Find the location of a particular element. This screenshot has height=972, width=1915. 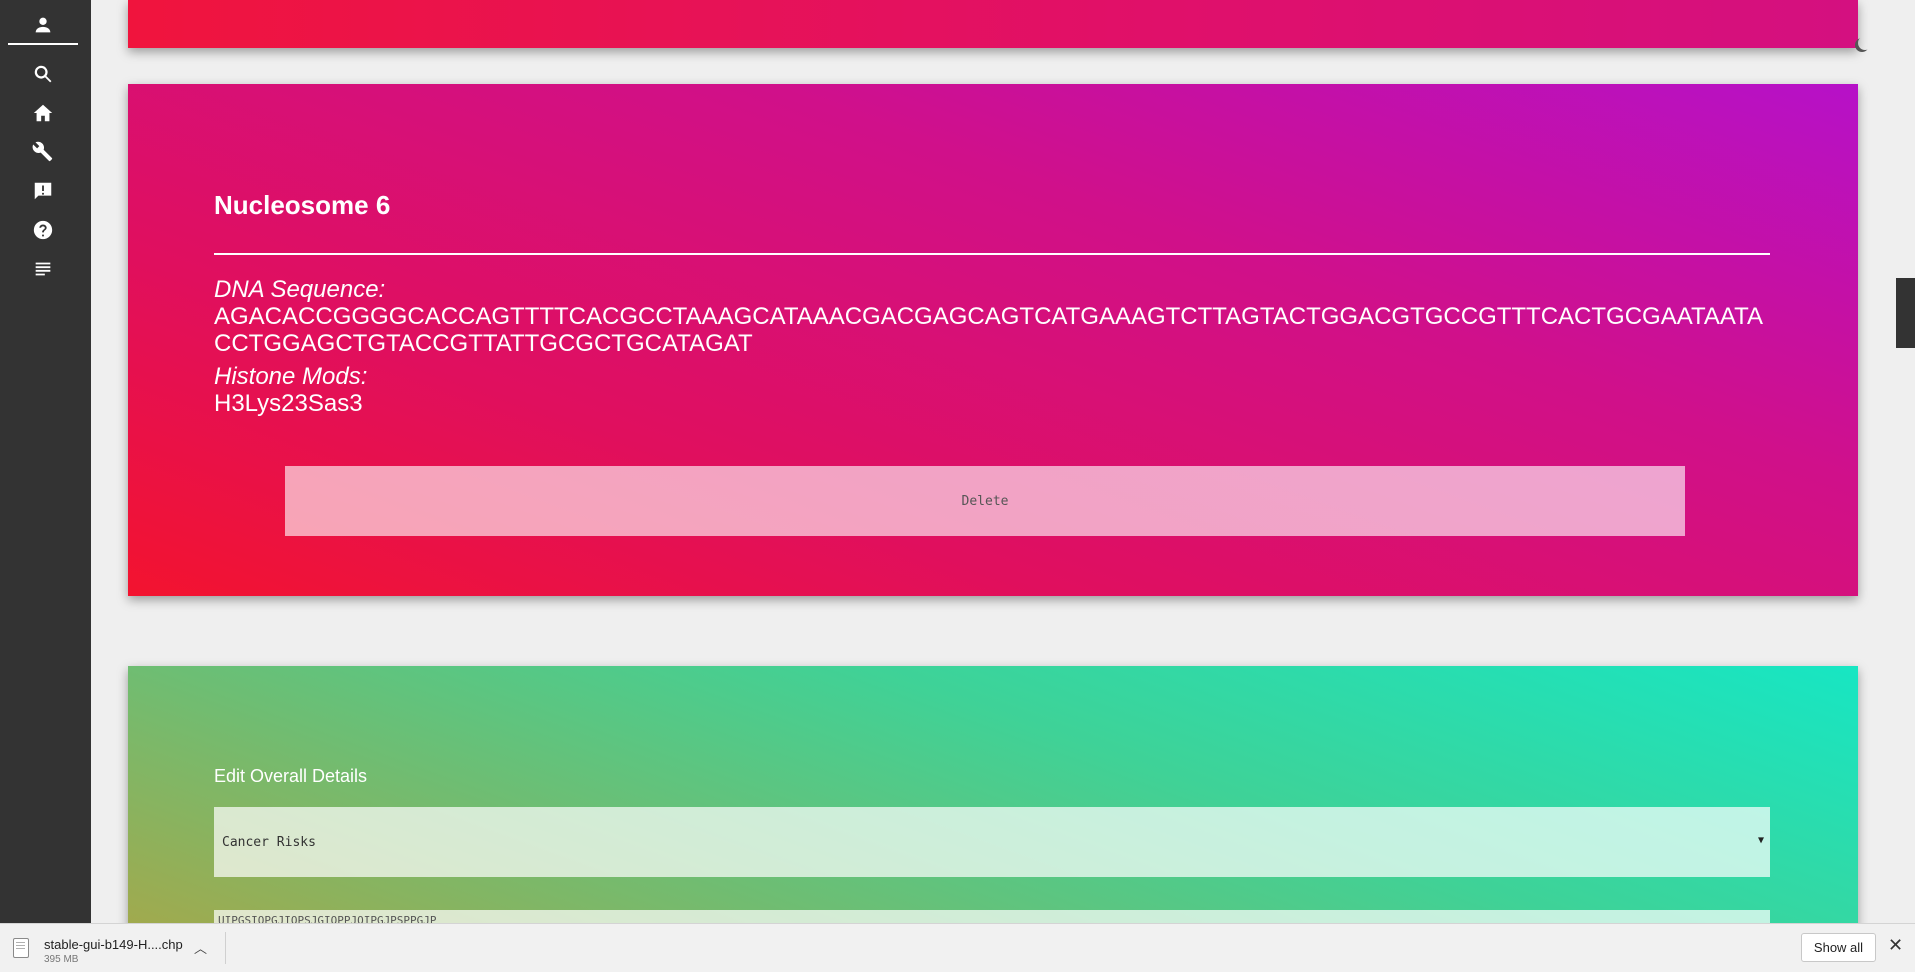

show-all-button: Show all is located at coordinates (1838, 947).